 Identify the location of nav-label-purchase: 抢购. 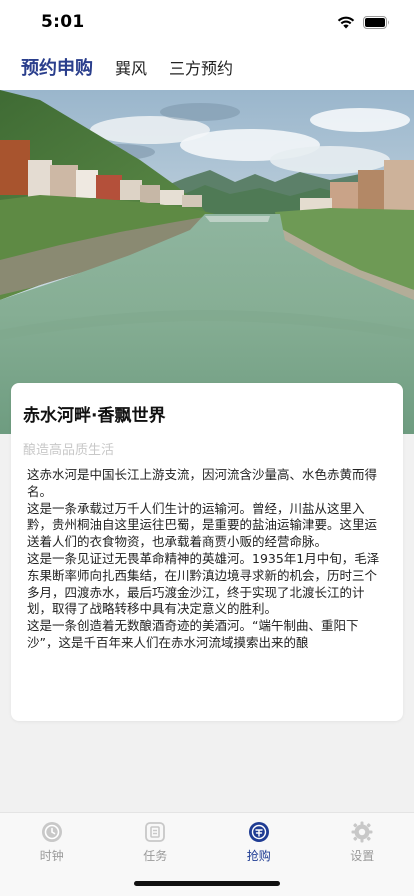
(258, 856).